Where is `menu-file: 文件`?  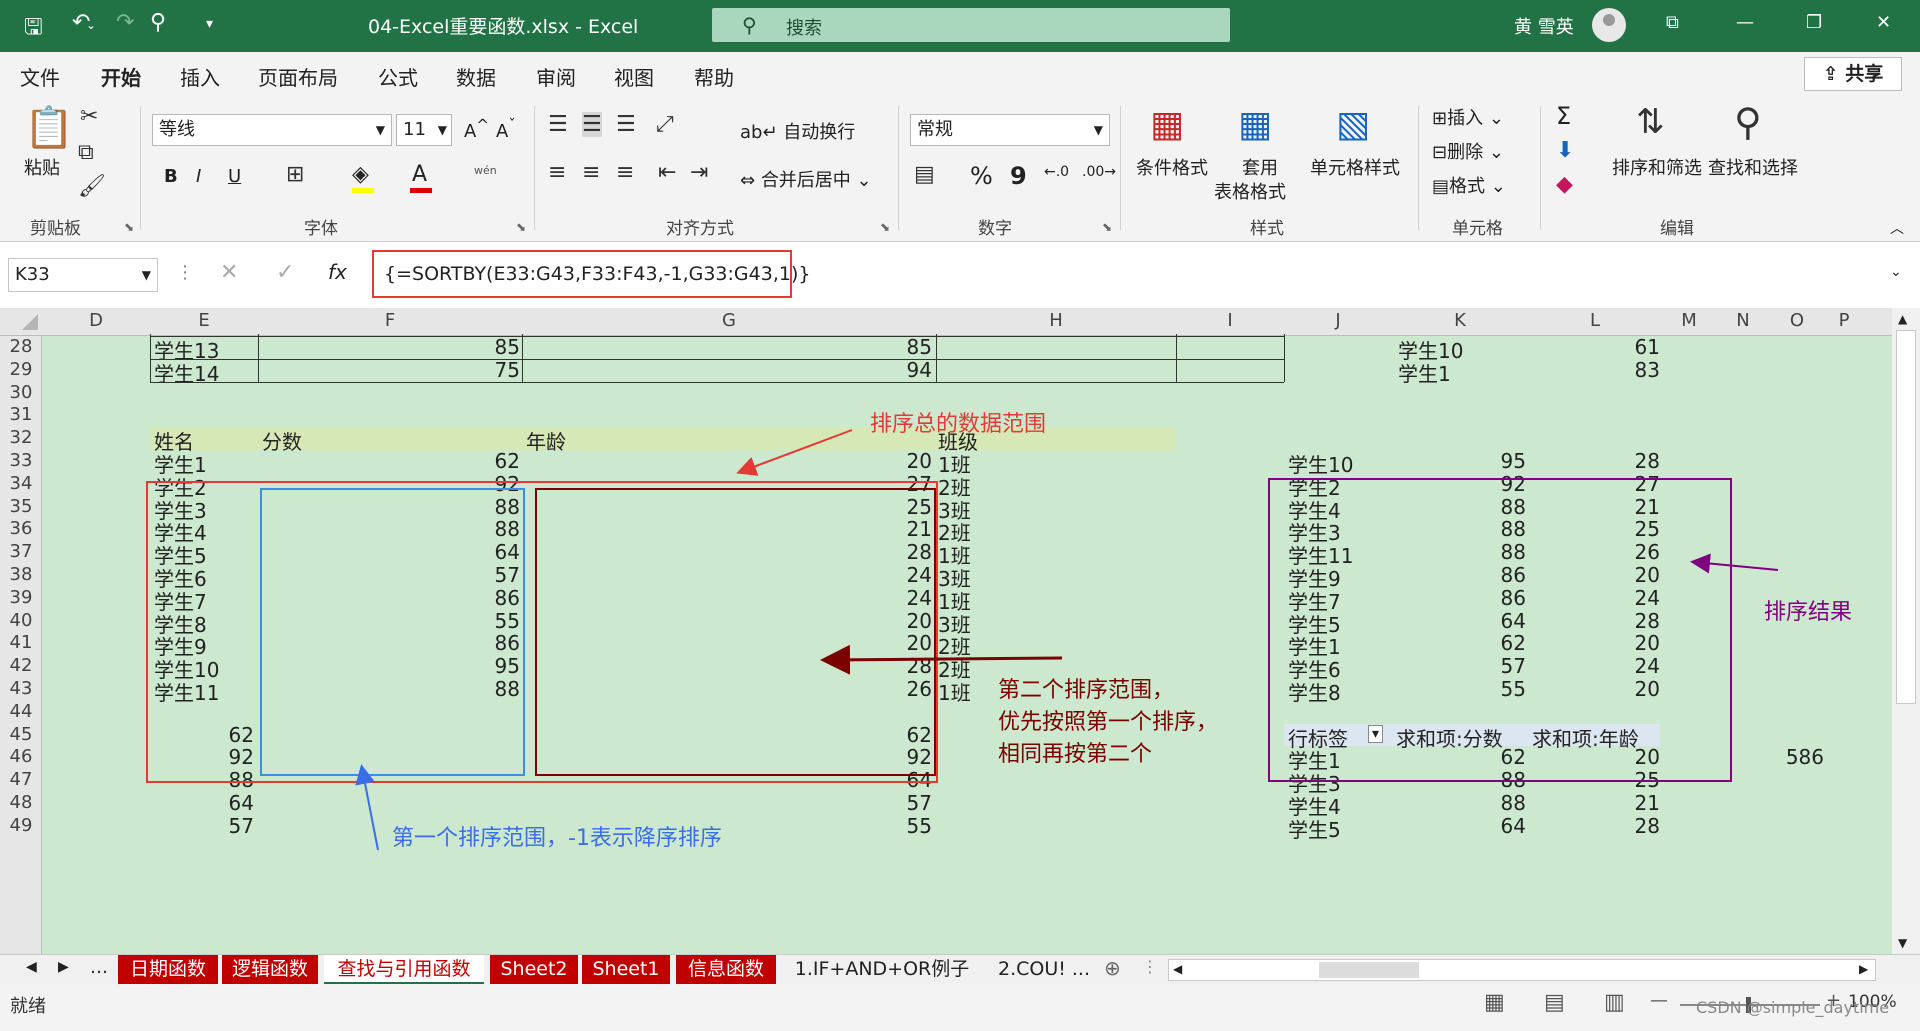
menu-file: 文件 is located at coordinates (40, 76).